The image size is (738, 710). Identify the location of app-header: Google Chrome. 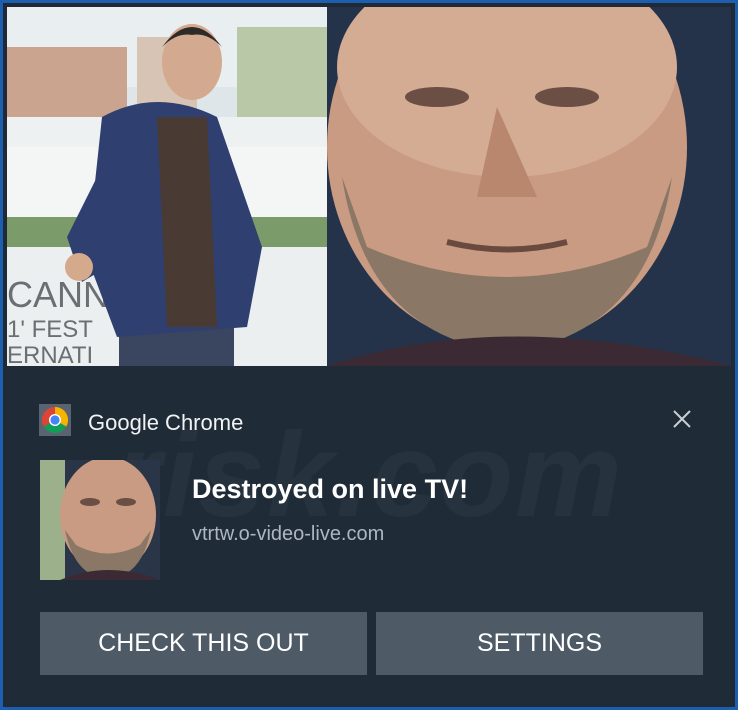
(141, 422).